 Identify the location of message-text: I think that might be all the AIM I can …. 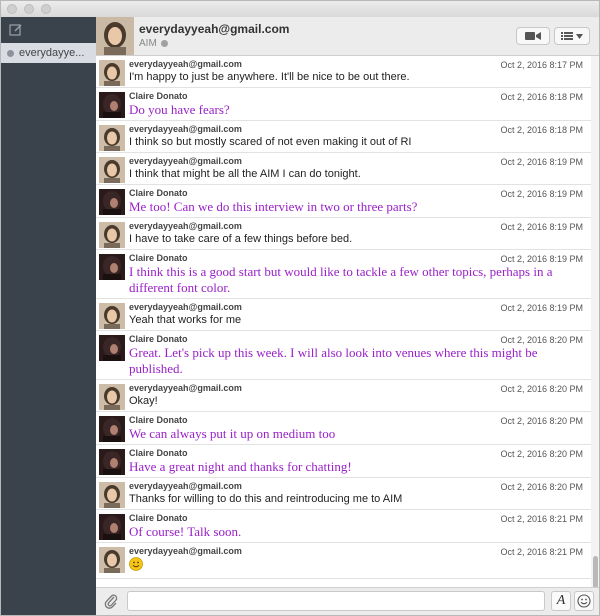
(245, 174).